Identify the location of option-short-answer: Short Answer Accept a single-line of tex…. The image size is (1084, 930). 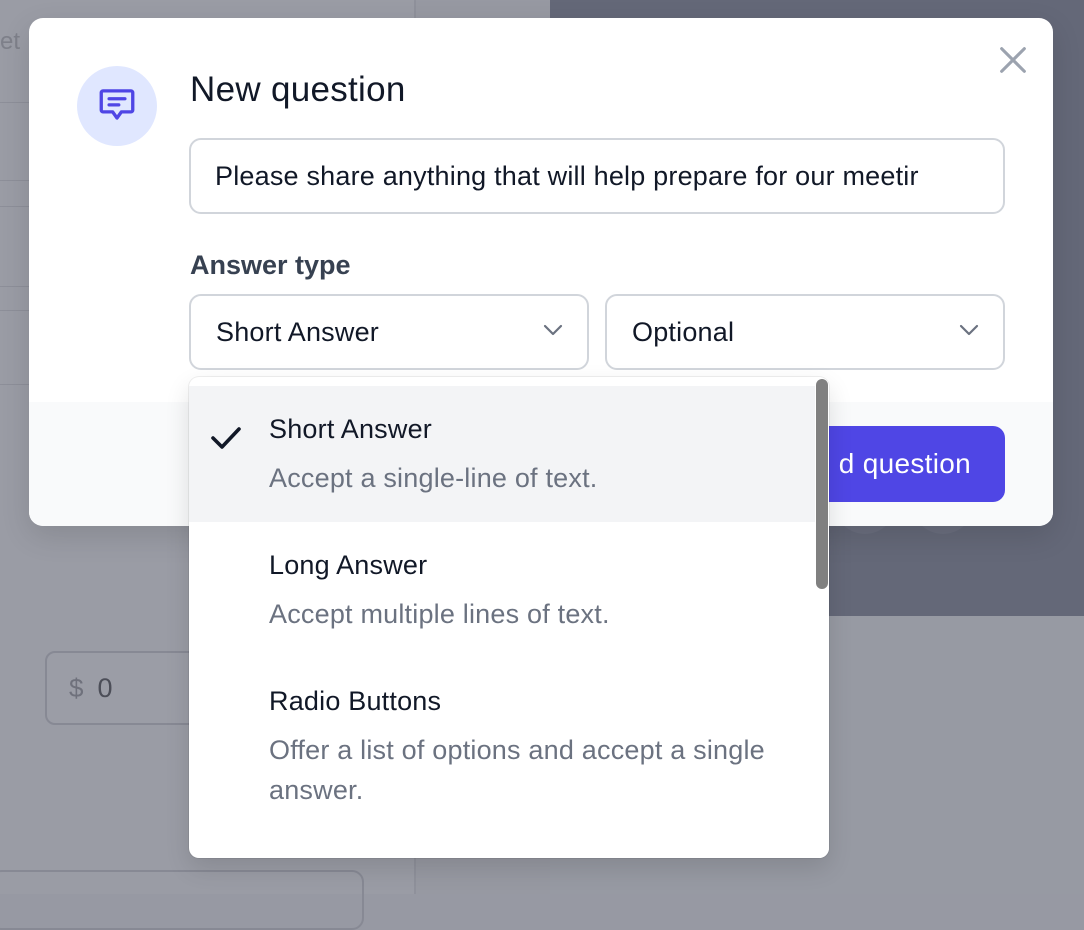
(502, 454).